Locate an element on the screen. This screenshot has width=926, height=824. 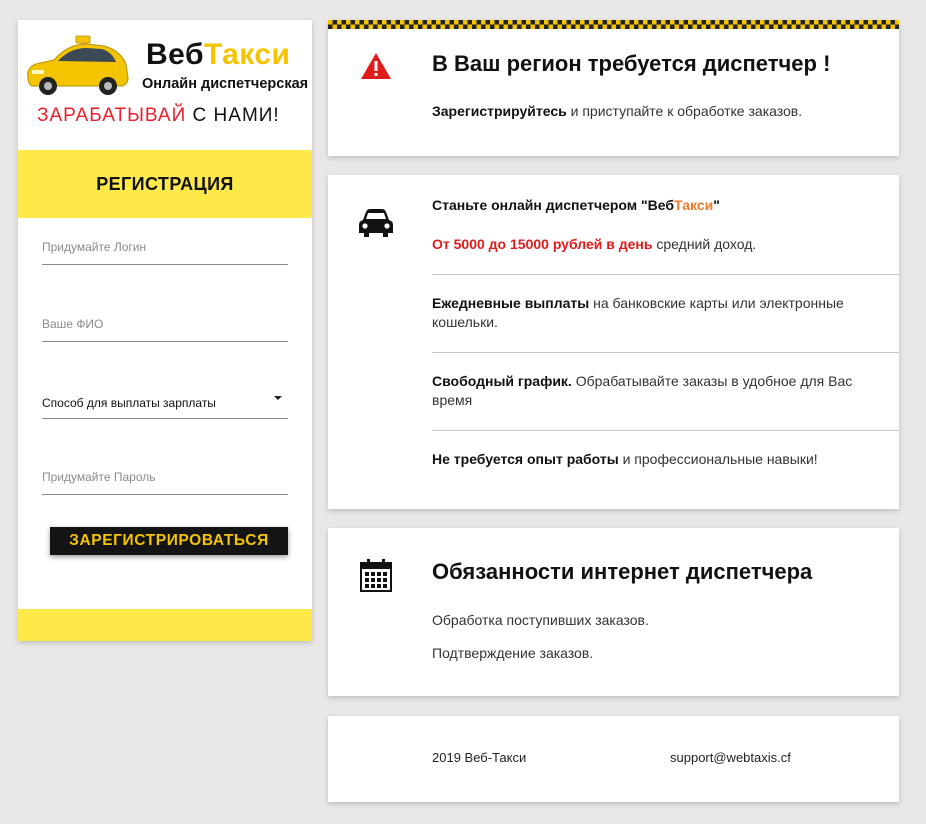
slogan: ЗАРАБАТЫВАЙ С НАМИ! is located at coordinates (158, 116).